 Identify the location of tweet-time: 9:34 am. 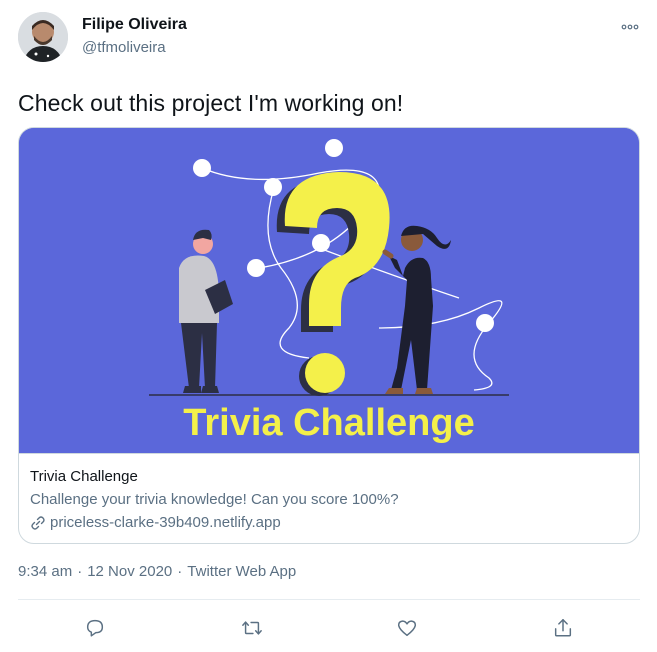
(45, 571).